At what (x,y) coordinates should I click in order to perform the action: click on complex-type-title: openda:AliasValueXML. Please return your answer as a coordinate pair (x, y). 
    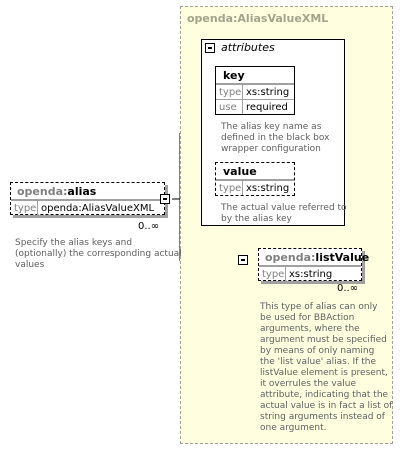
    Looking at the image, I should click on (258, 18).